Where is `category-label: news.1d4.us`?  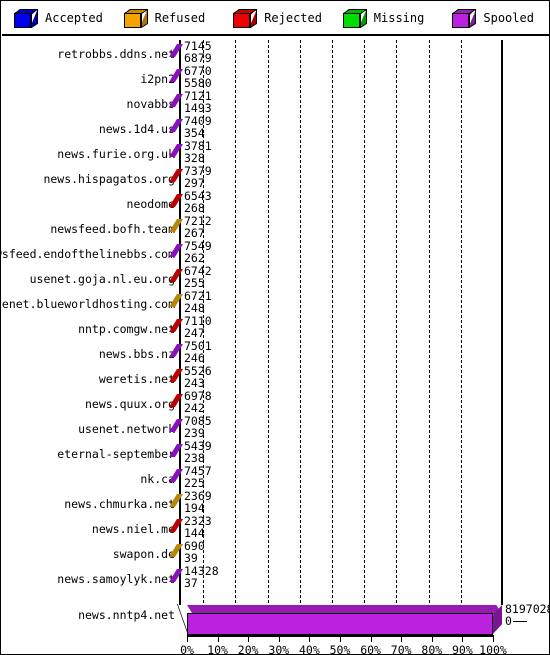 category-label: news.1d4.us is located at coordinates (136, 129).